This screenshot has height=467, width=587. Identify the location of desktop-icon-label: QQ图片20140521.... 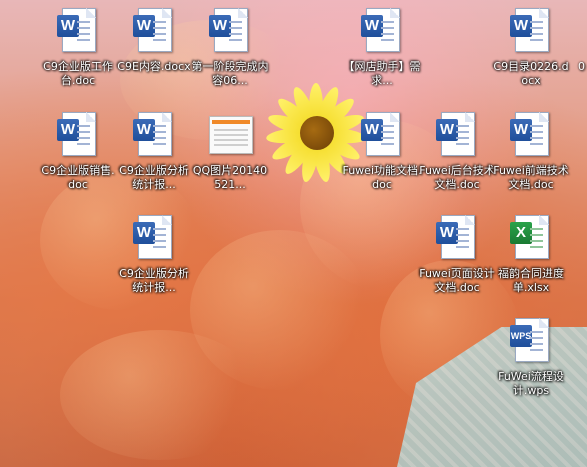
(230, 177).